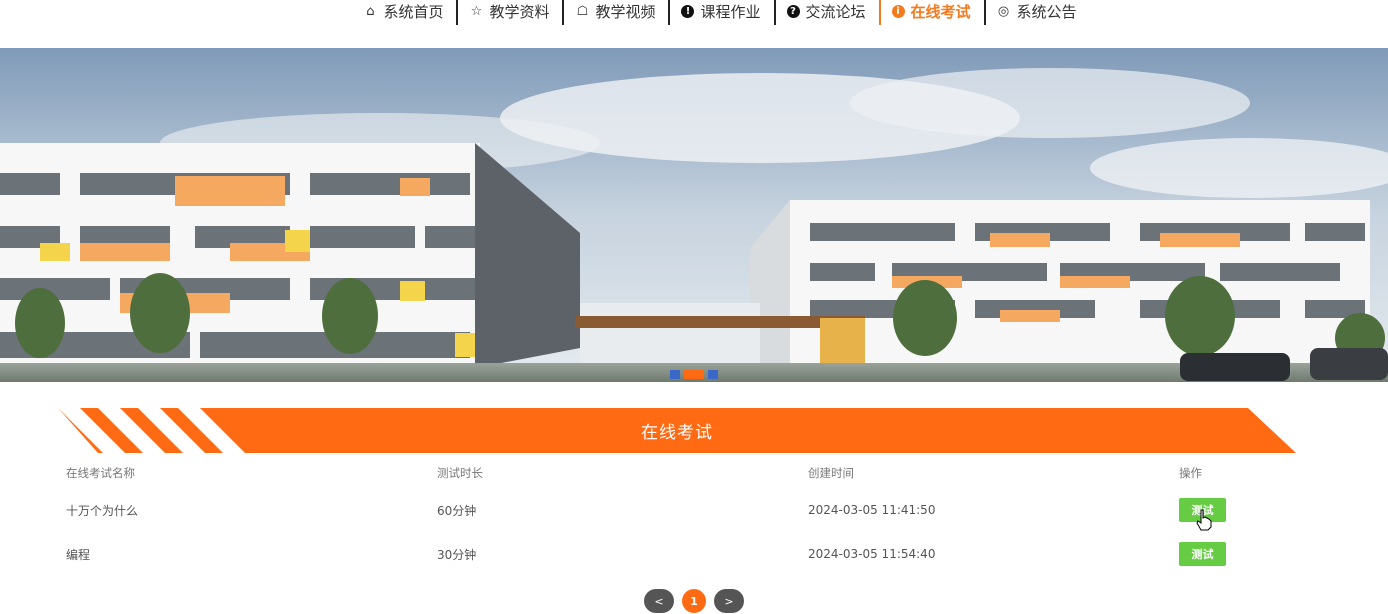  I want to click on star-icon: ☆, so click(476, 11).